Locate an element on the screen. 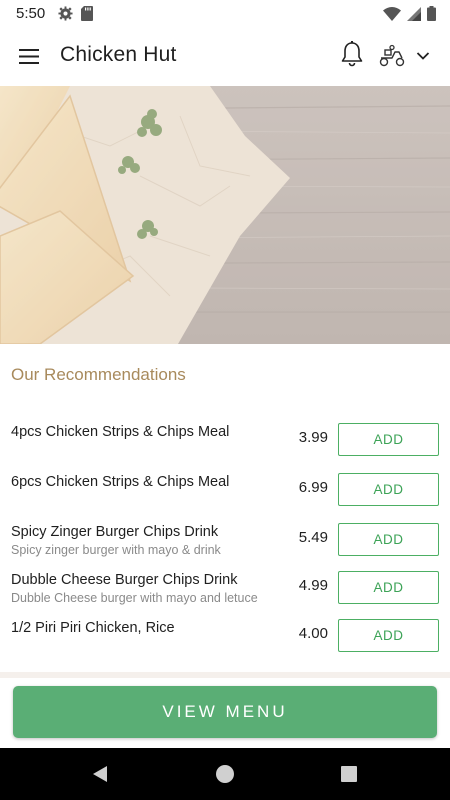 This screenshot has height=800, width=450. status-left-icons is located at coordinates (75, 13).